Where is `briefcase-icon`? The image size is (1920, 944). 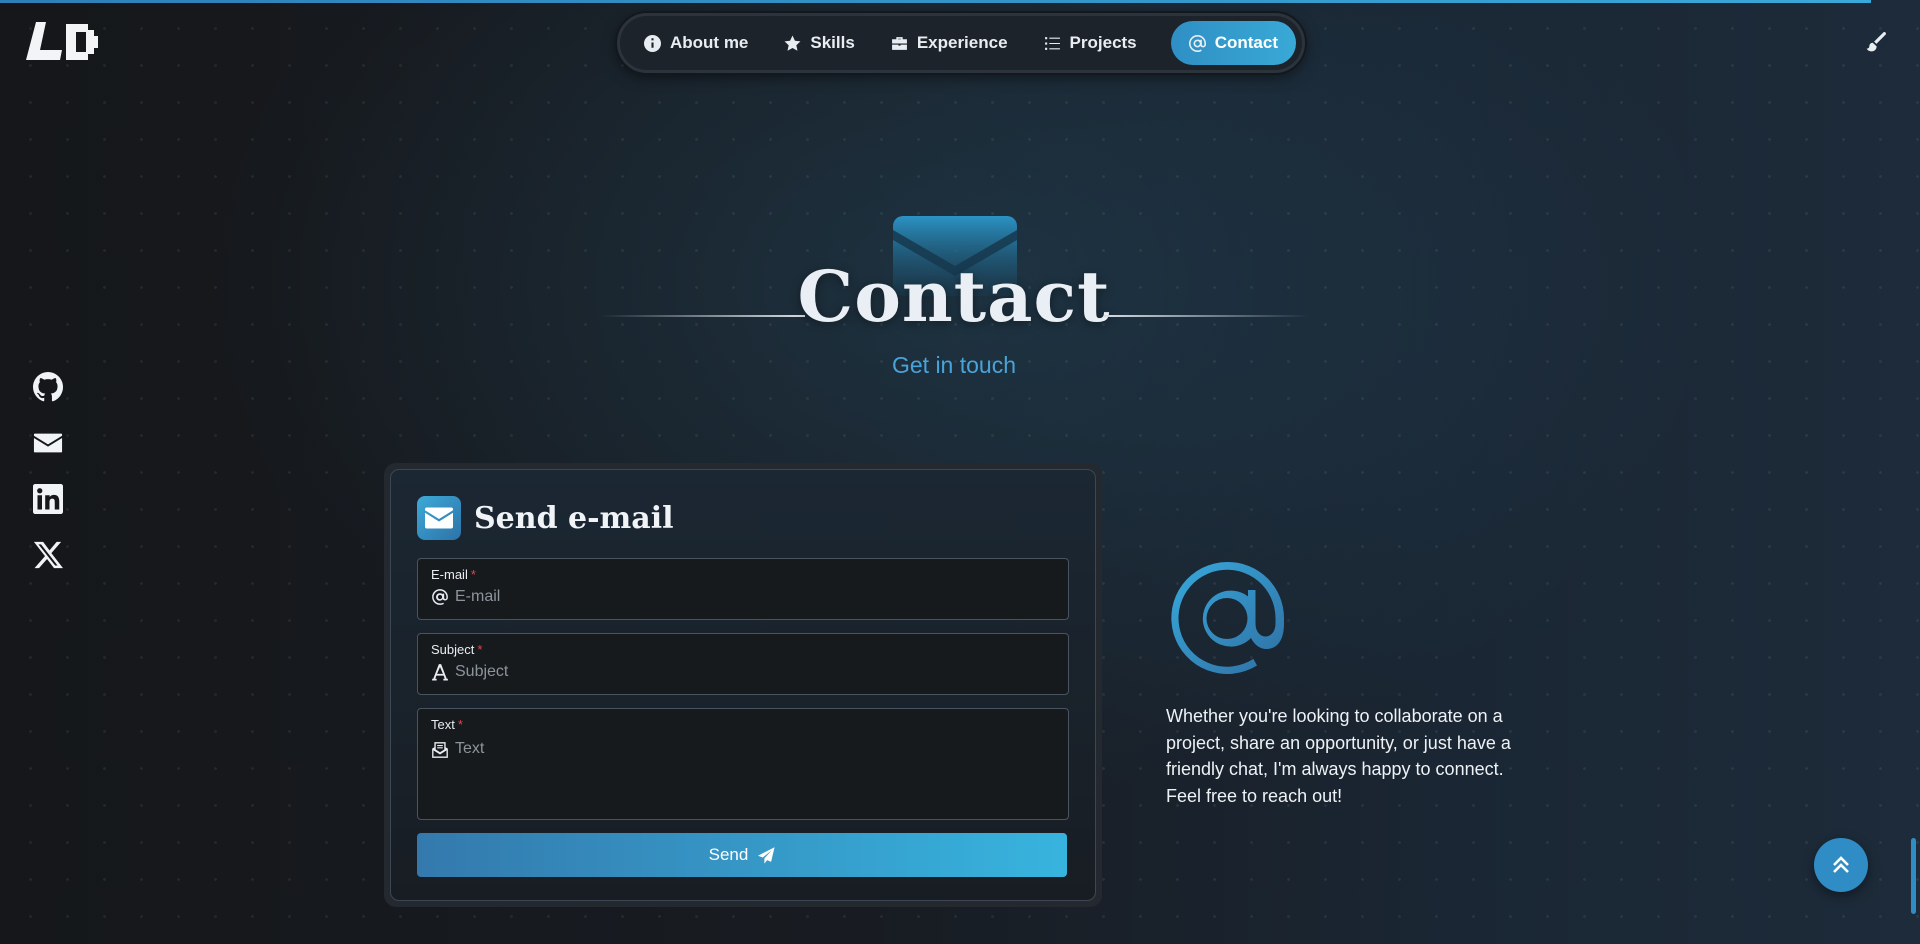 briefcase-icon is located at coordinates (899, 43).